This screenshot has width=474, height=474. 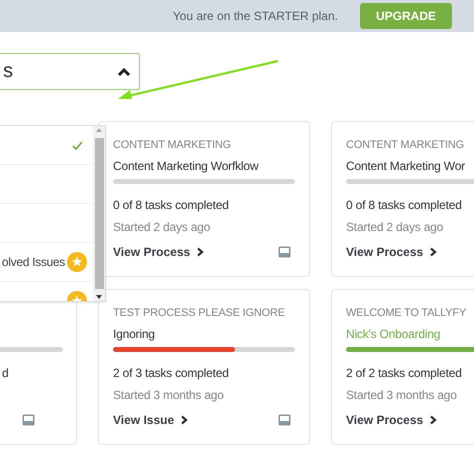 What do you see at coordinates (99, 130) in the screenshot?
I see `scroll-up-icon` at bounding box center [99, 130].